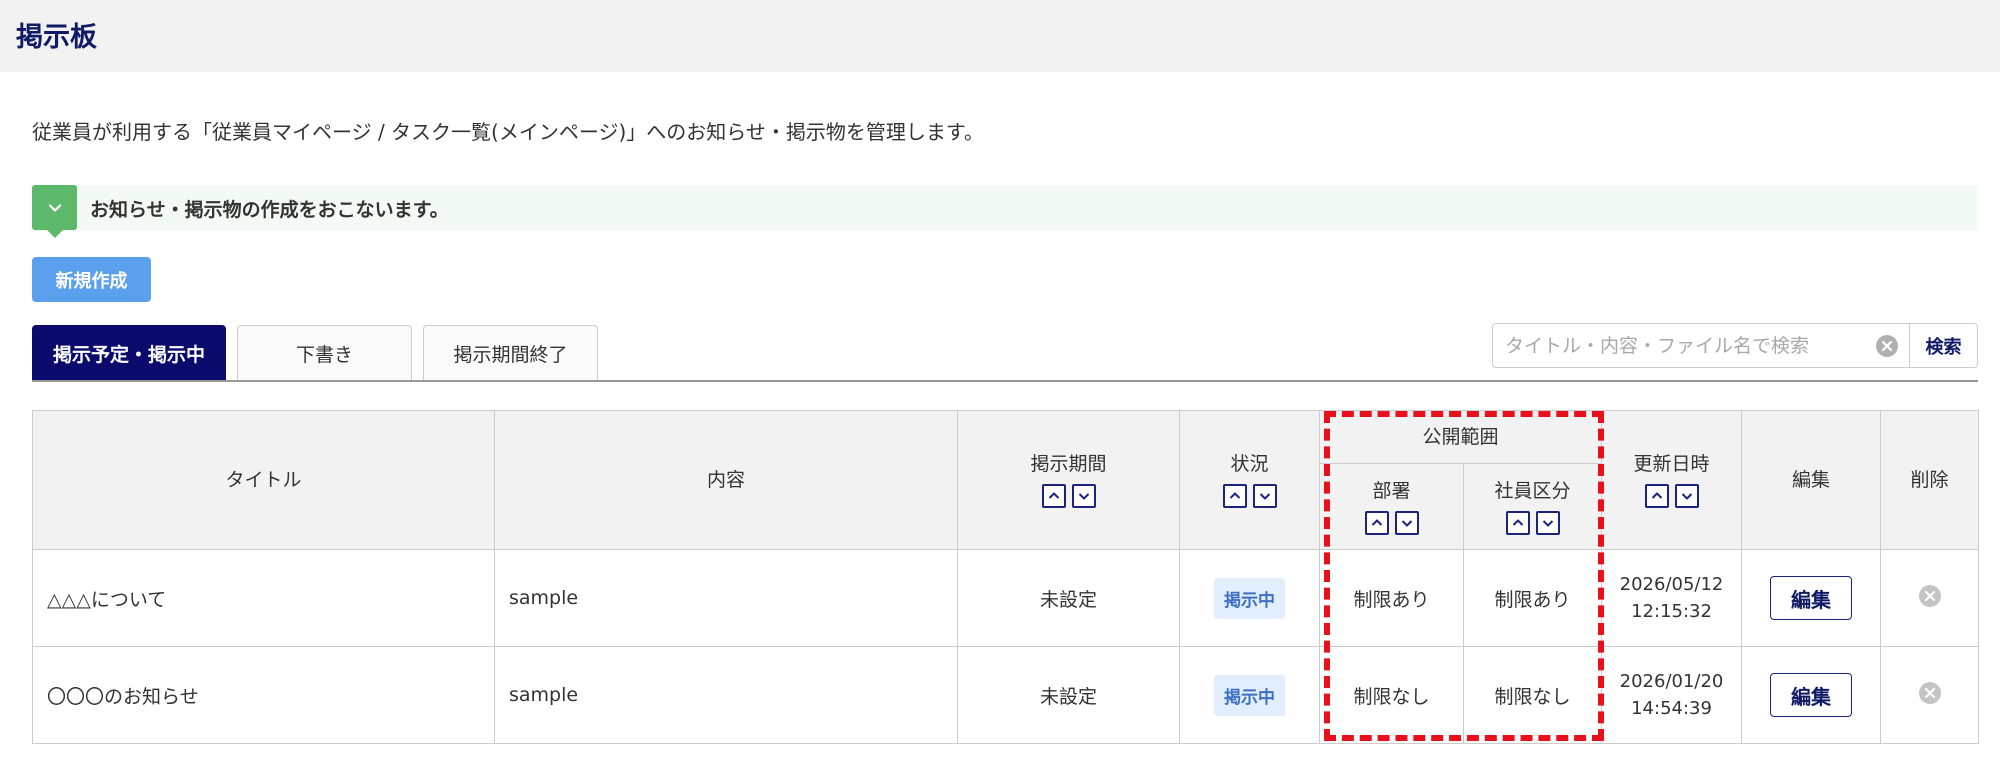 The height and width of the screenshot is (757, 2000). What do you see at coordinates (1671, 584) in the screenshot?
I see `updated-date: 2026/05/12` at bounding box center [1671, 584].